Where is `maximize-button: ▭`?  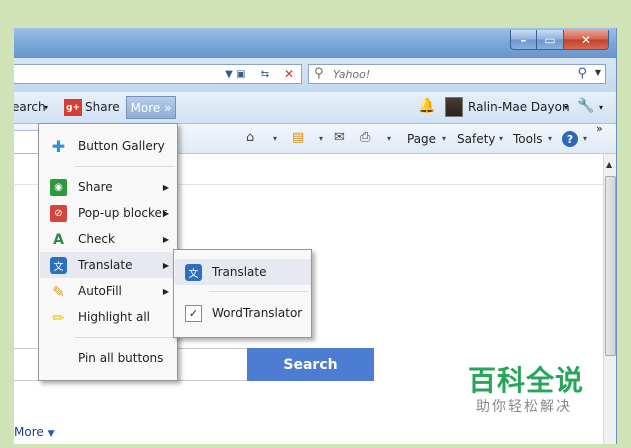
maximize-button: ▭ is located at coordinates (550, 40).